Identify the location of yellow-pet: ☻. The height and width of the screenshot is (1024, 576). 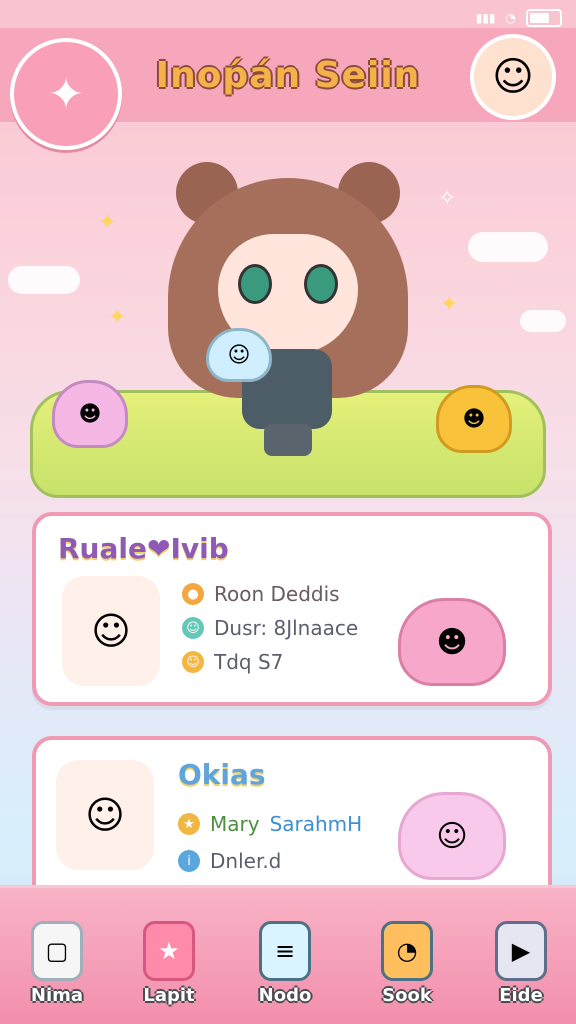
(474, 419).